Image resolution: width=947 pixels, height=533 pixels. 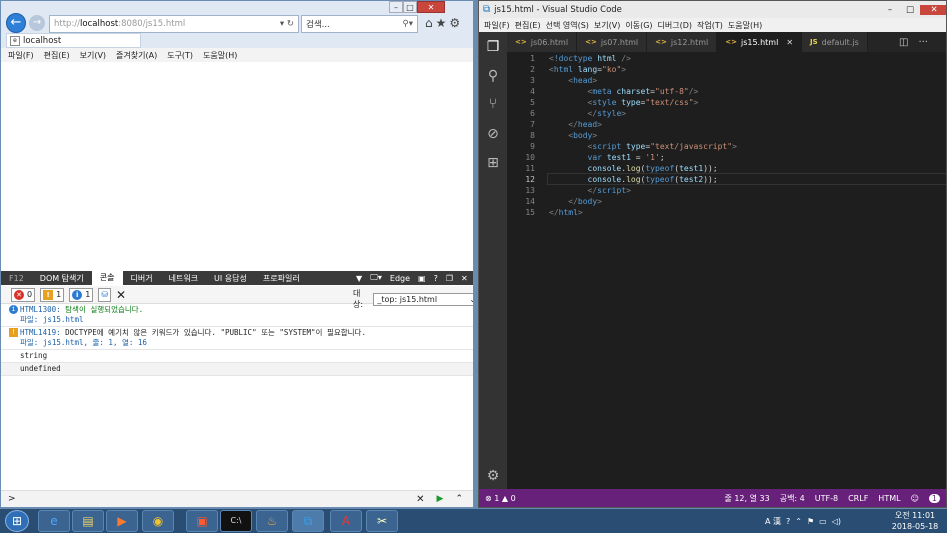 I want to click on menu-tasks: 작업(T), so click(x=710, y=25).